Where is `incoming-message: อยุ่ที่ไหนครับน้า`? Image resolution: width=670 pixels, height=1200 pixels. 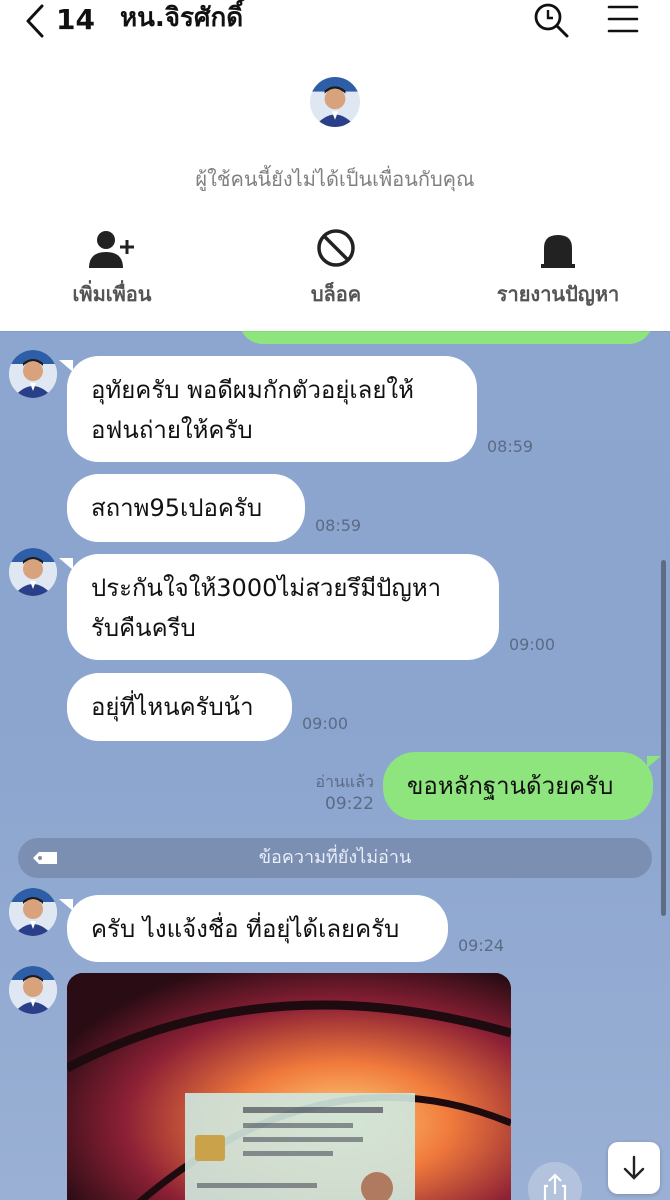 incoming-message: อยุ่ที่ไหนครับน้า is located at coordinates (179, 707).